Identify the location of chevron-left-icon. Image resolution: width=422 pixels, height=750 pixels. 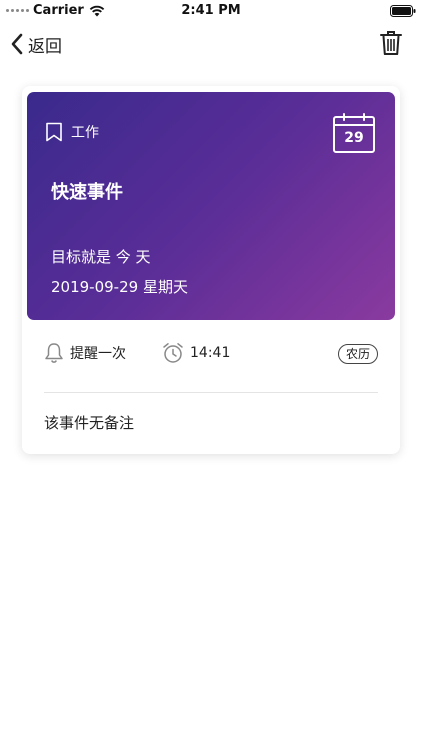
(17, 44).